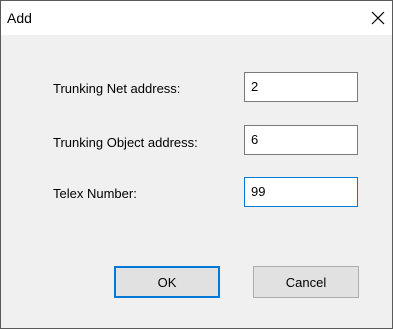 Image resolution: width=393 pixels, height=329 pixels. What do you see at coordinates (196, 18) in the screenshot?
I see `title-bar: Add` at bounding box center [196, 18].